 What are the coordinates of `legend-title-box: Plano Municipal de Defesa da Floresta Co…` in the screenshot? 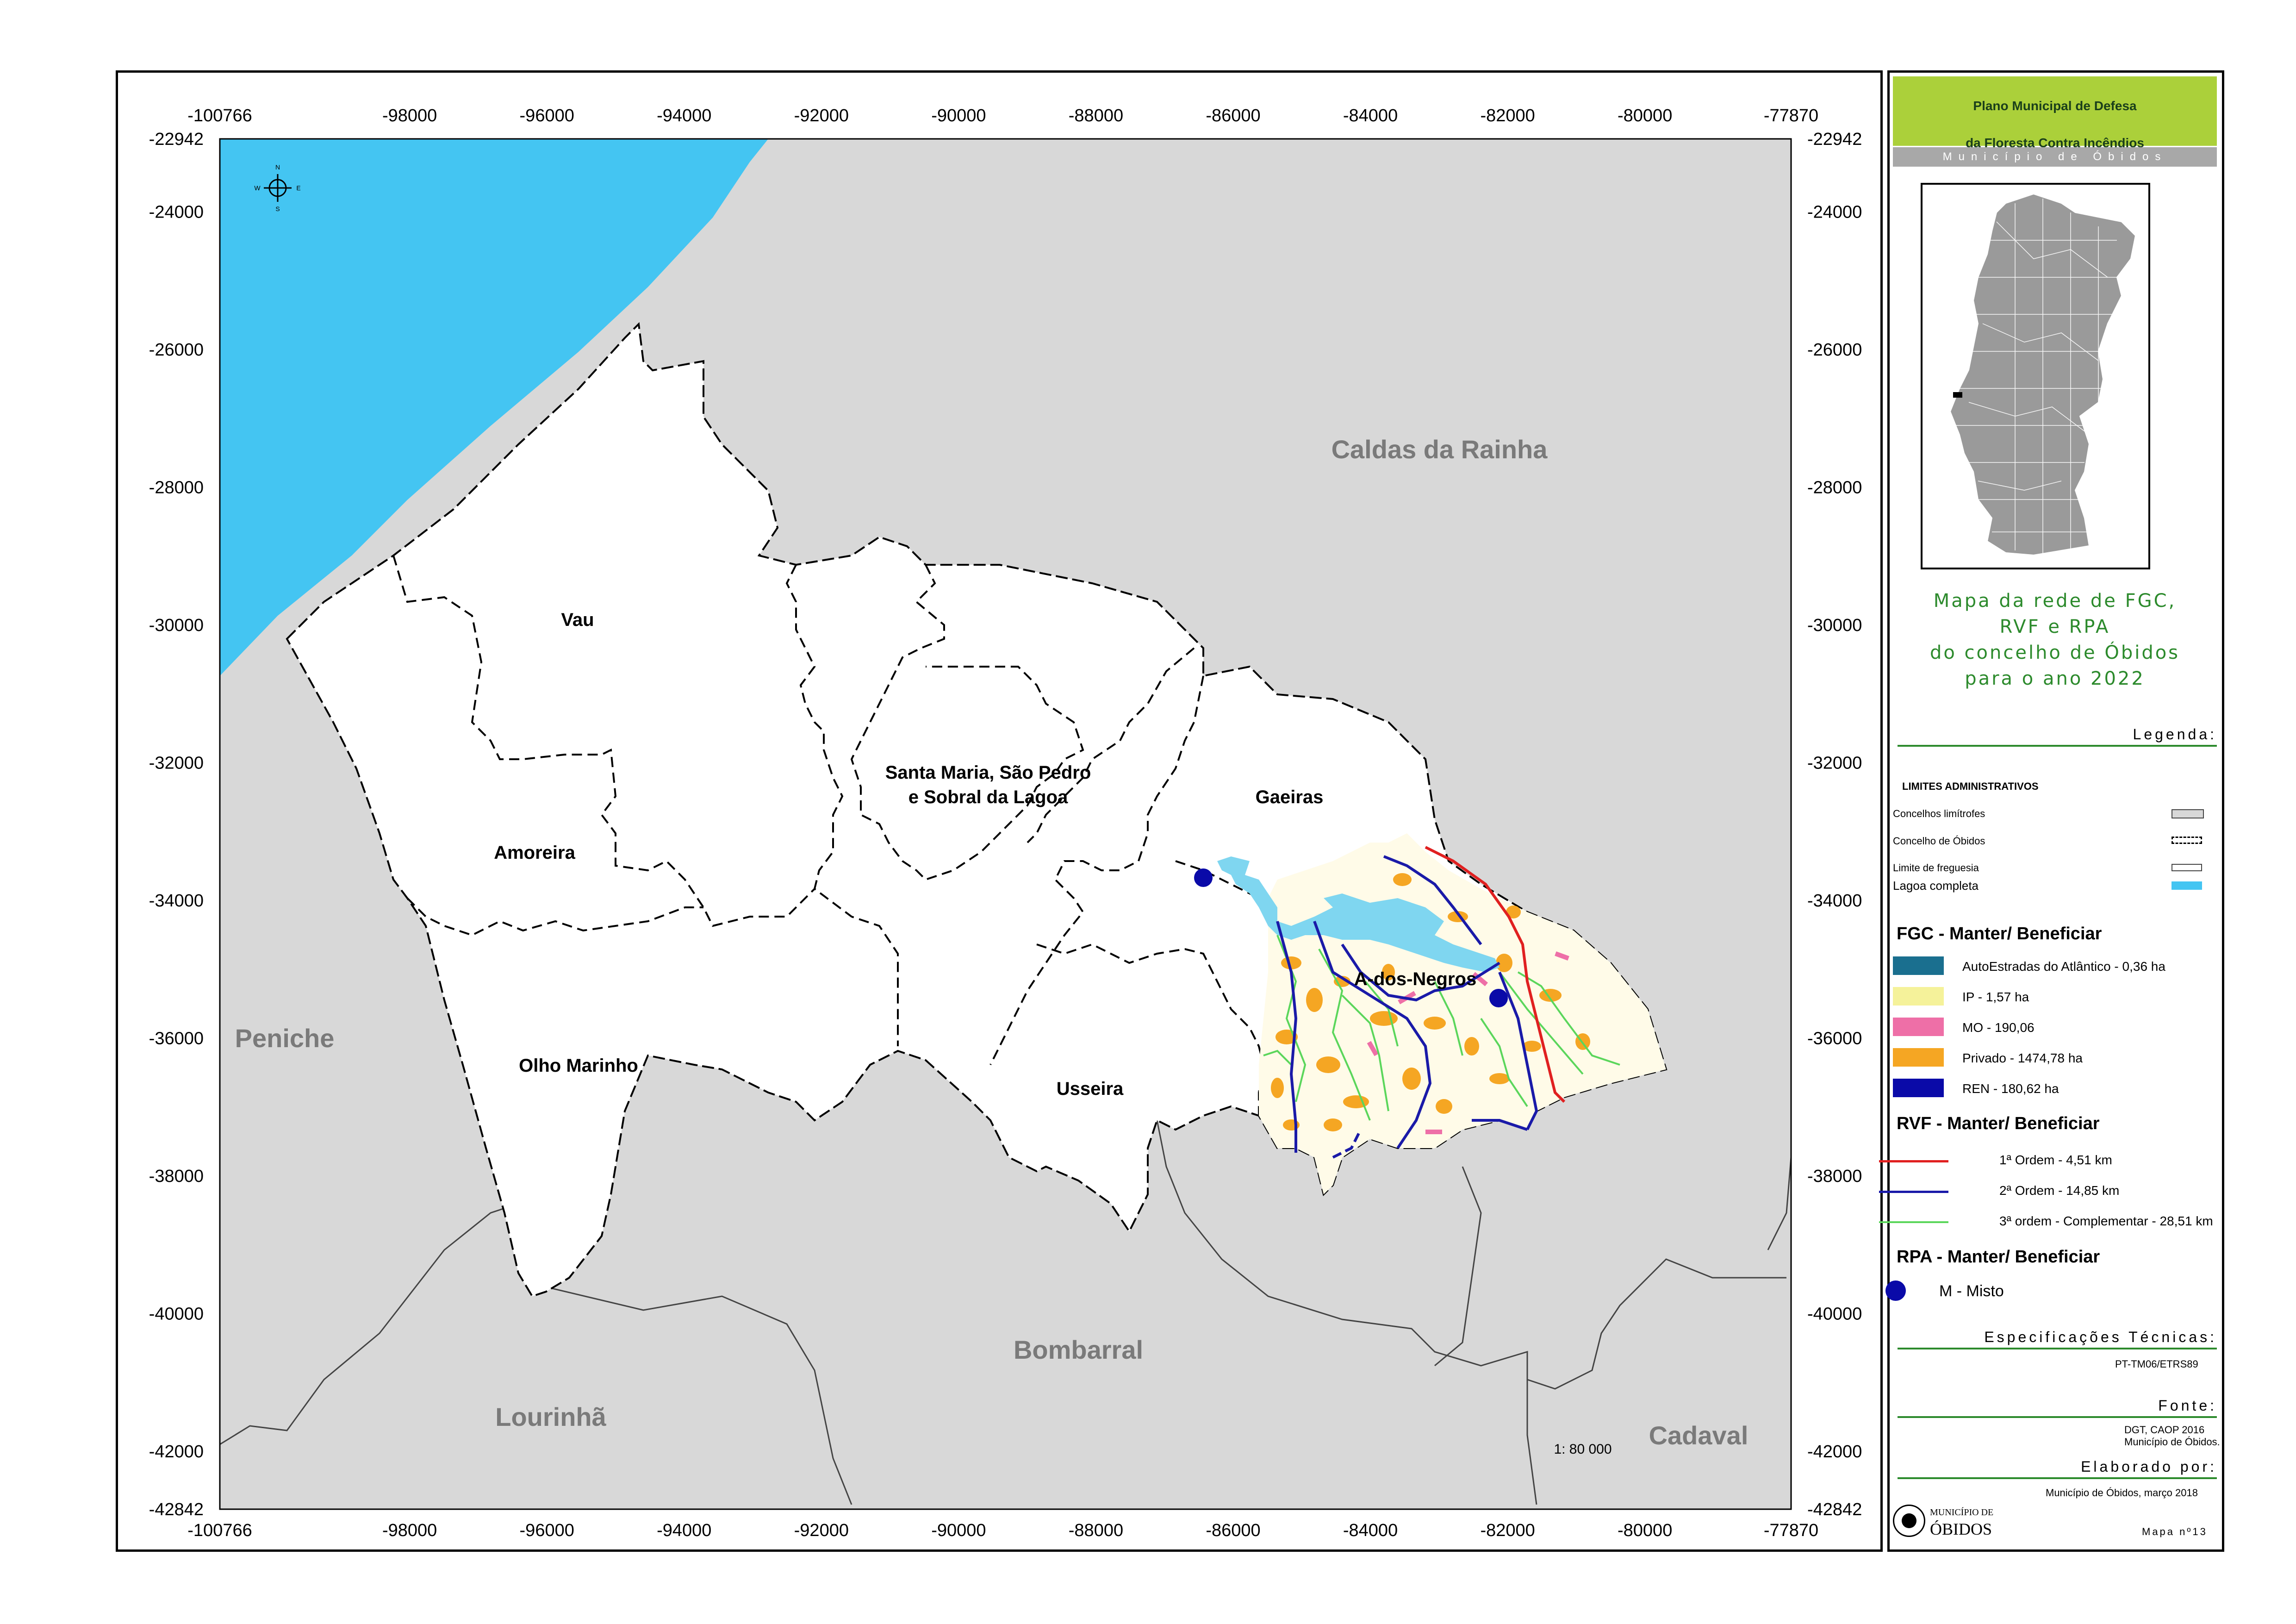 It's located at (2055, 113).